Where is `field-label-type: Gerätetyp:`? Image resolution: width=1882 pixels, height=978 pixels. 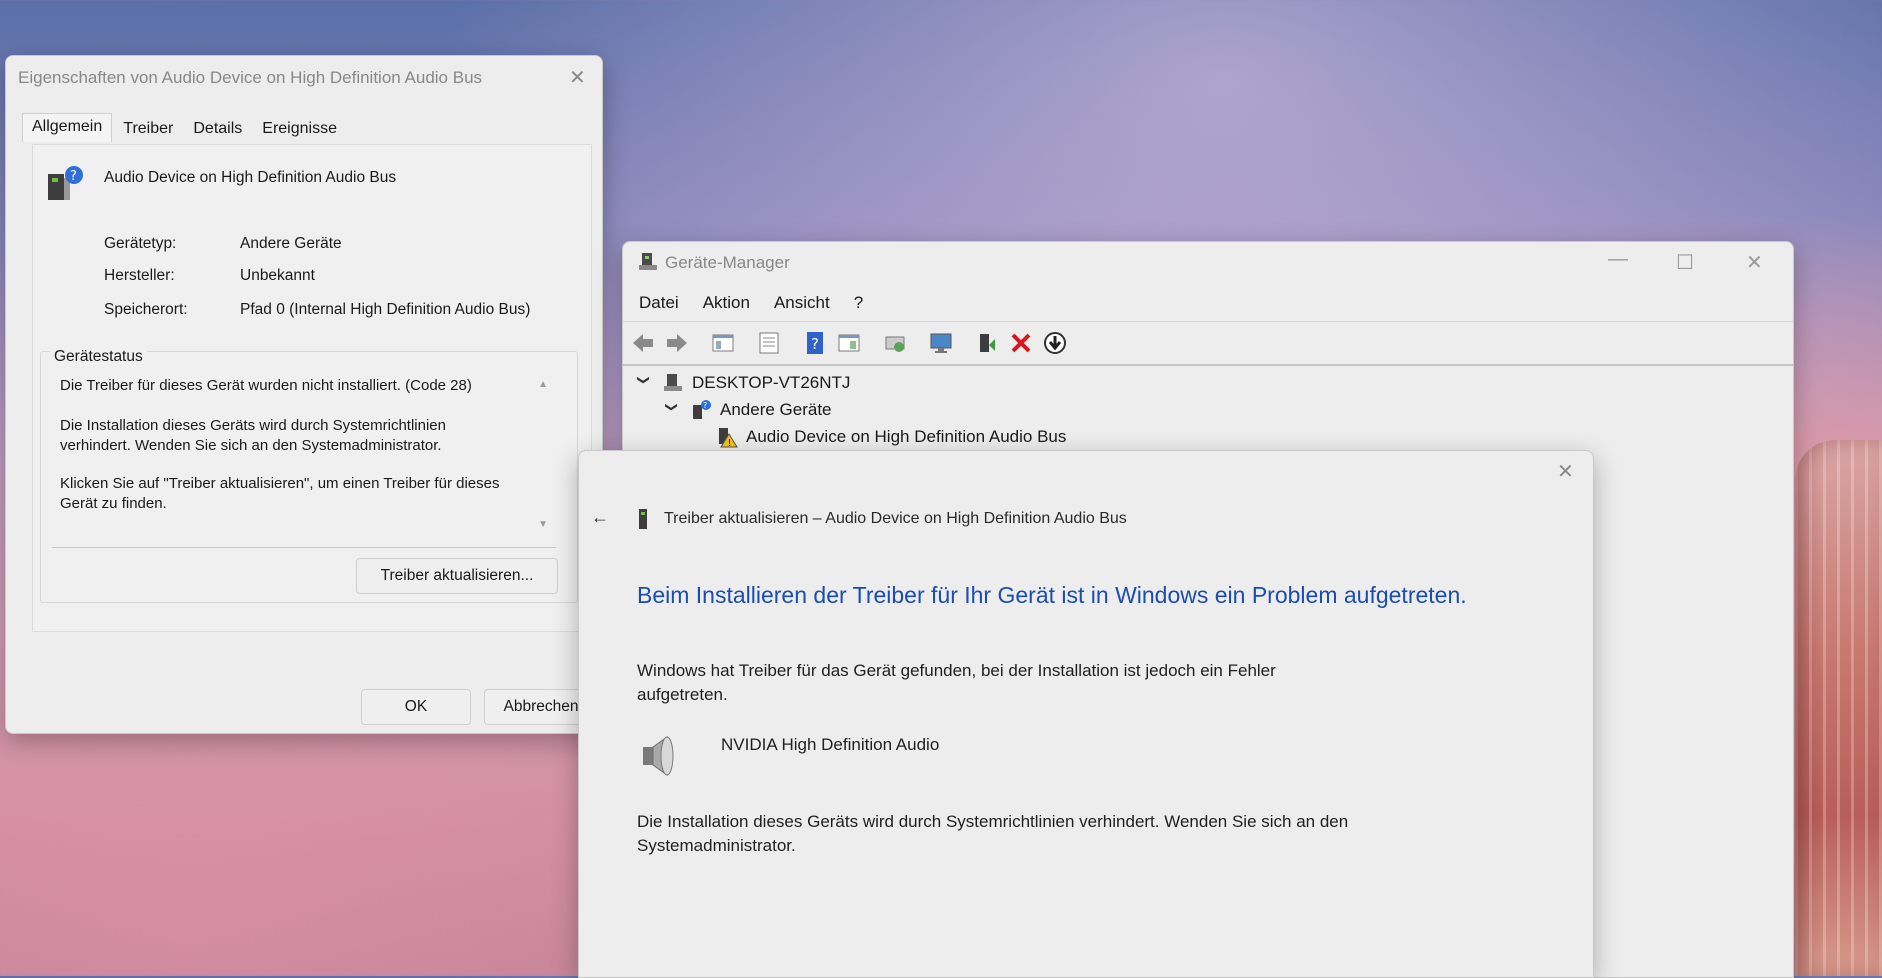 field-label-type: Gerätetyp: is located at coordinates (140, 243).